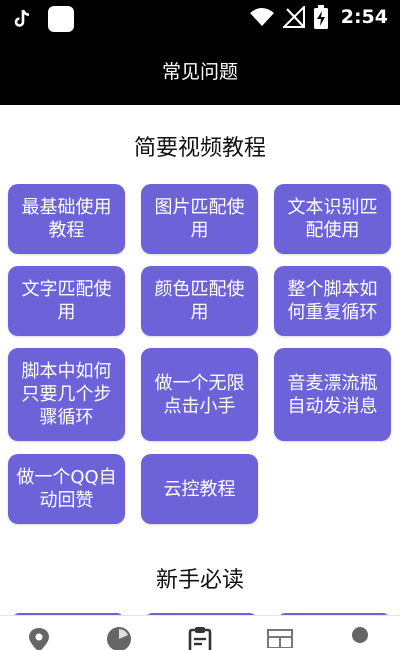  What do you see at coordinates (199, 148) in the screenshot?
I see `tutorials-section-title: 简要视频教程` at bounding box center [199, 148].